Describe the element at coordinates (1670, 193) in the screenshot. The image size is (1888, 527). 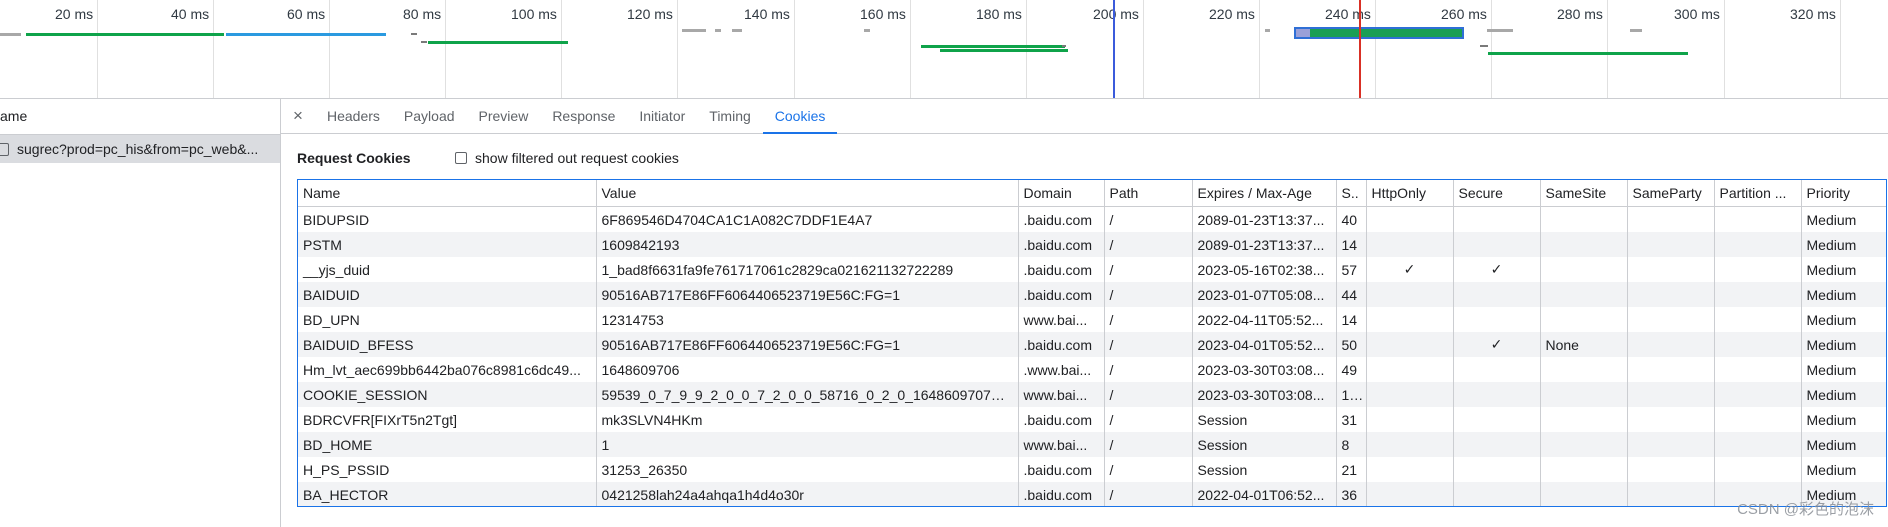
I see `column-header: SameParty` at that location.